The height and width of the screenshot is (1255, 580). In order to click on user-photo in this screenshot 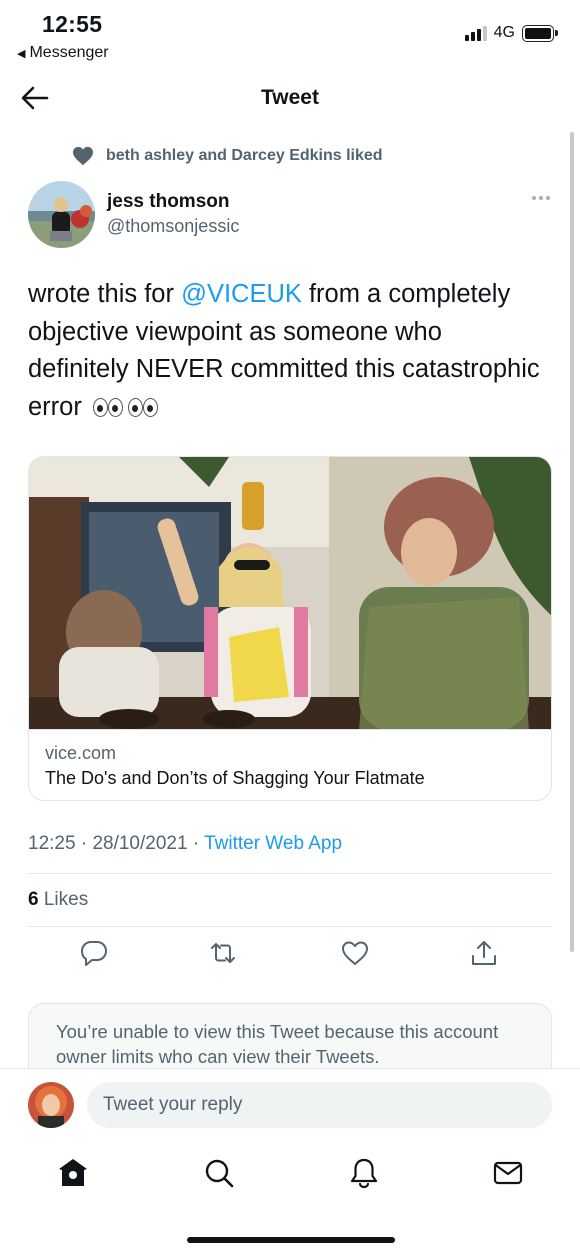, I will do `click(51, 1105)`.